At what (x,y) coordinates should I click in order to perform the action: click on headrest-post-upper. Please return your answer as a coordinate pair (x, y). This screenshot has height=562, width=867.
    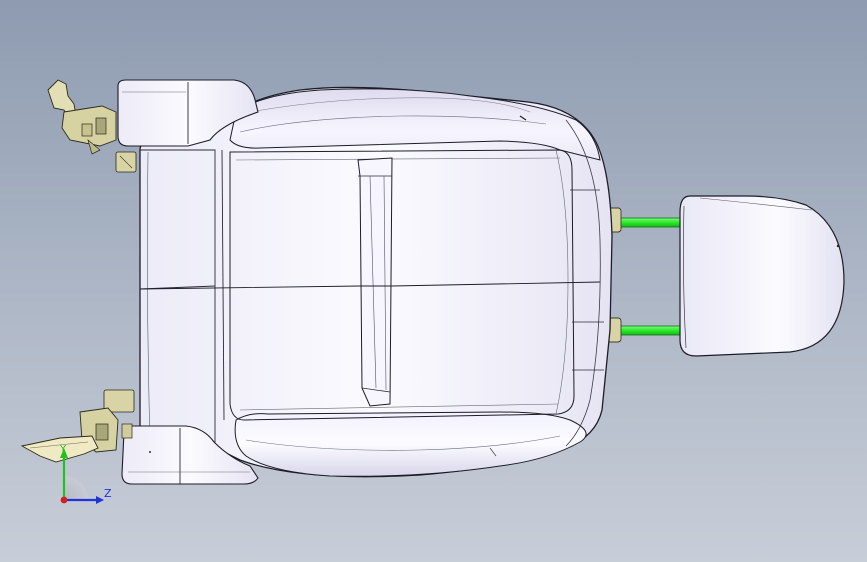
    Looking at the image, I should click on (650, 222).